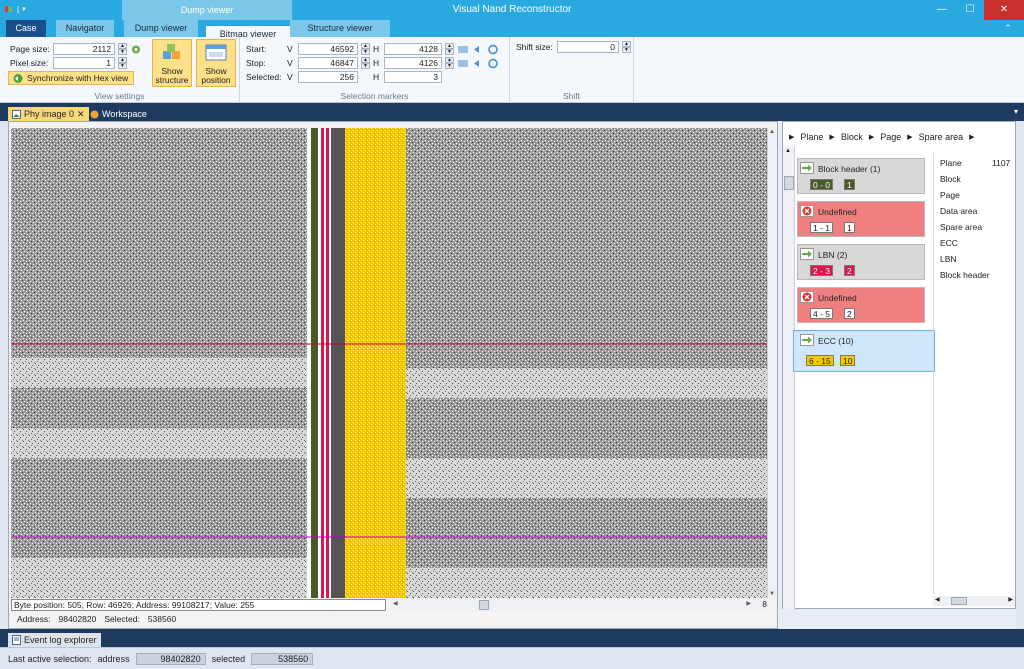 Image resolution: width=1024 pixels, height=669 pixels. What do you see at coordinates (772, 363) in the screenshot?
I see `bitmap-vertical-scrollbar: ▲ ▼` at bounding box center [772, 363].